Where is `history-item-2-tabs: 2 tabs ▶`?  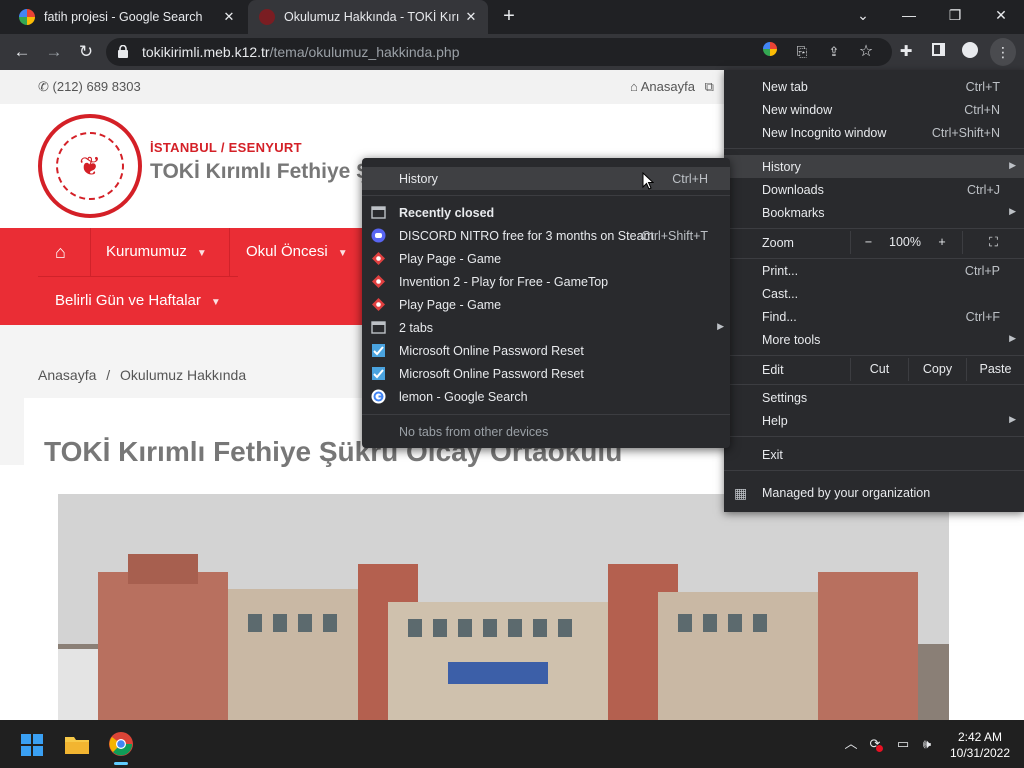
history-item-2-tabs: 2 tabs ▶ is located at coordinates (546, 327).